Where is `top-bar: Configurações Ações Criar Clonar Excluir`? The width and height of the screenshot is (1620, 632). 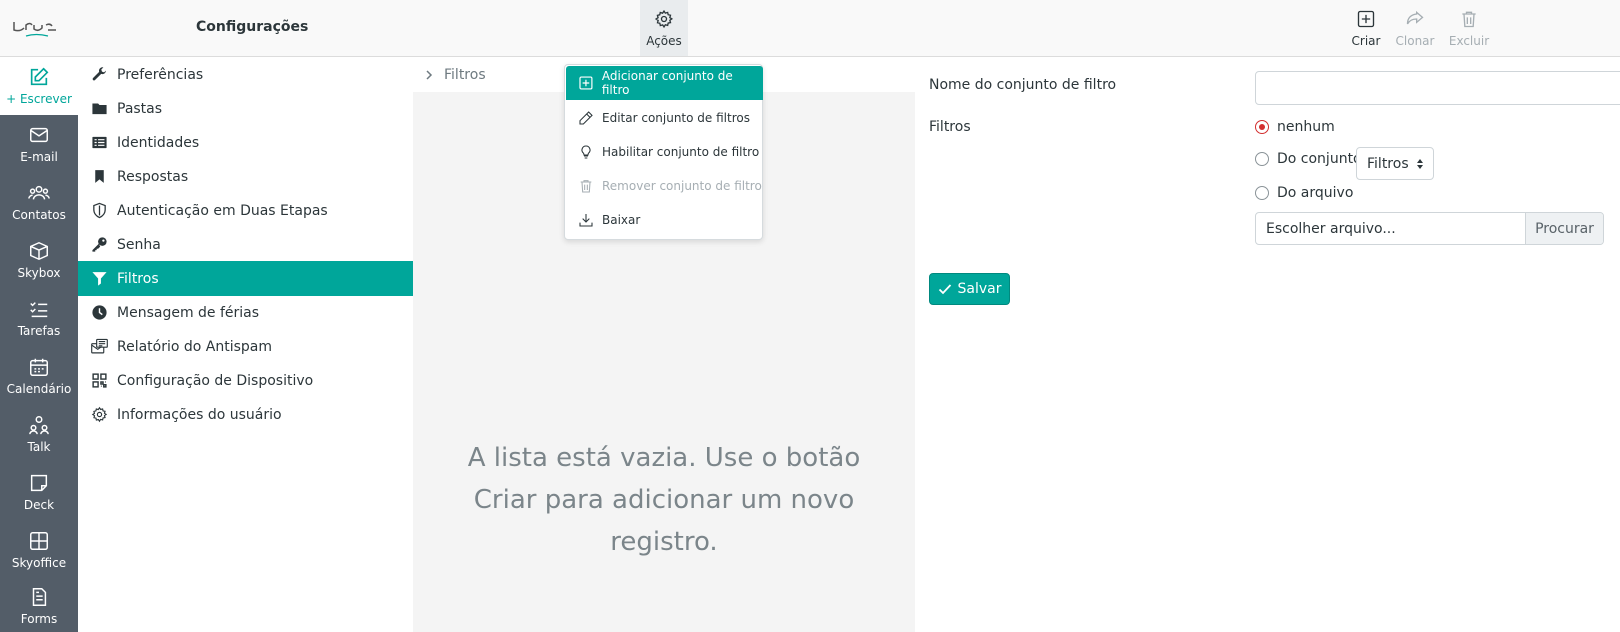 top-bar: Configurações Ações Criar Clonar Excluir is located at coordinates (810, 28).